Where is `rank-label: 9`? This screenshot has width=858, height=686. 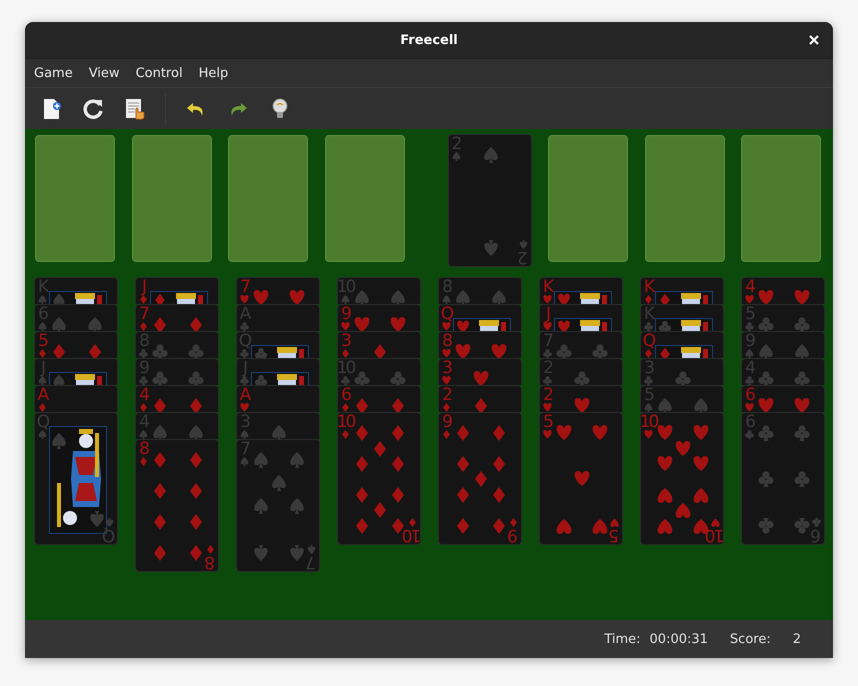 rank-label: 9 is located at coordinates (345, 314).